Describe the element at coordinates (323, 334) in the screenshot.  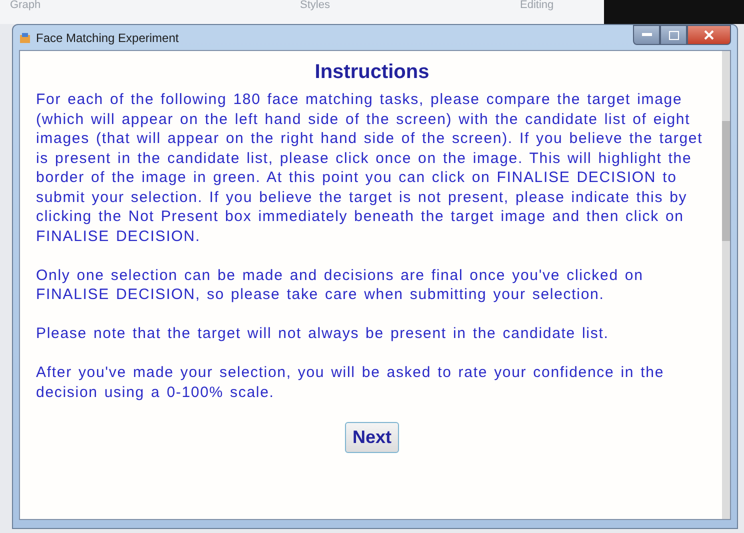
I see `instruction-paragraph: Please note that the target will not always be present in the candidate list.` at that location.